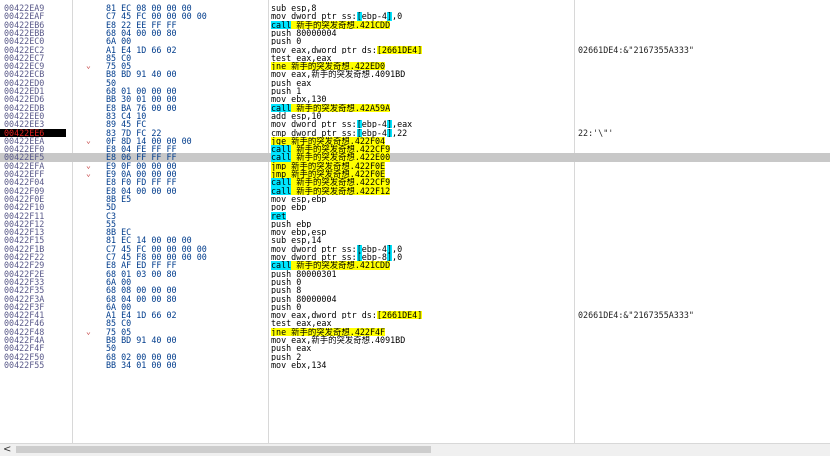  What do you see at coordinates (415, 331) in the screenshot?
I see `instruction-row: 00422F48 ⌄ 75 05 jne 新手的突发奇想.422F4F` at bounding box center [415, 331].